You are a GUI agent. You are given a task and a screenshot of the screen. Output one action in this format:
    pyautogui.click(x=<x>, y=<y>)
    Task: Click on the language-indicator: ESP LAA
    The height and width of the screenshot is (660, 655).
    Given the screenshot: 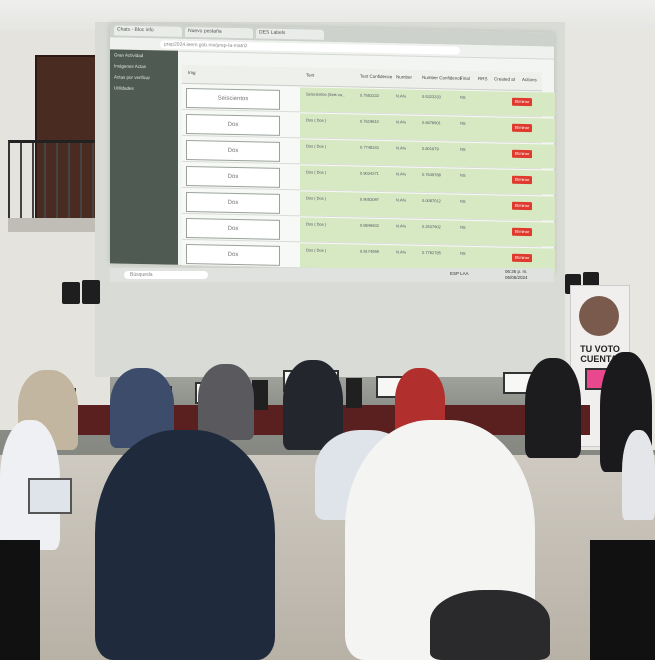 What is the action you would take?
    pyautogui.click(x=459, y=273)
    